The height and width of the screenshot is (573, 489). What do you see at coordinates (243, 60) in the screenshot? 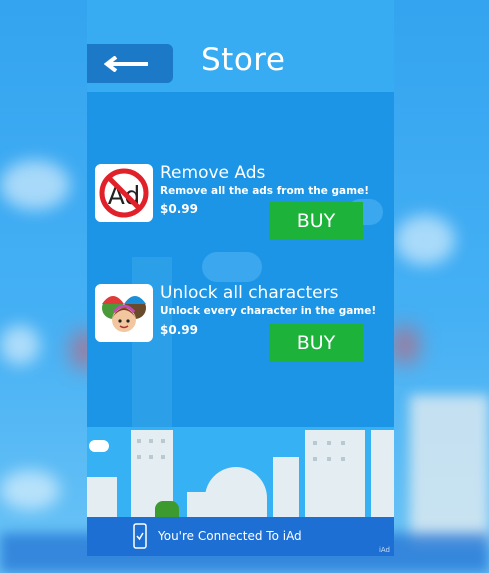
I see `page-title: Store` at bounding box center [243, 60].